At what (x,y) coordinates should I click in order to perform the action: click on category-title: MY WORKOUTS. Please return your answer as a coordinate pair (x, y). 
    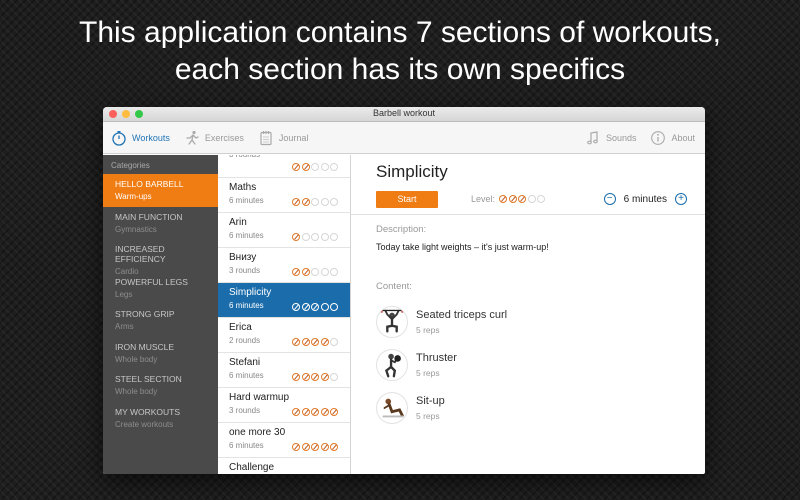
    Looking at the image, I should click on (148, 411).